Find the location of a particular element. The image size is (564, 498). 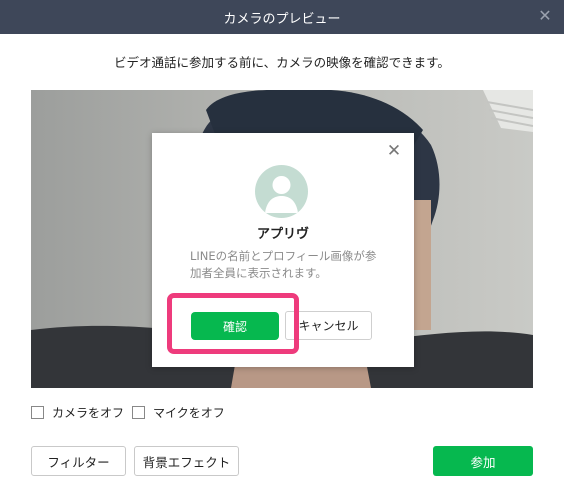

default-avatar-icon is located at coordinates (281, 191).